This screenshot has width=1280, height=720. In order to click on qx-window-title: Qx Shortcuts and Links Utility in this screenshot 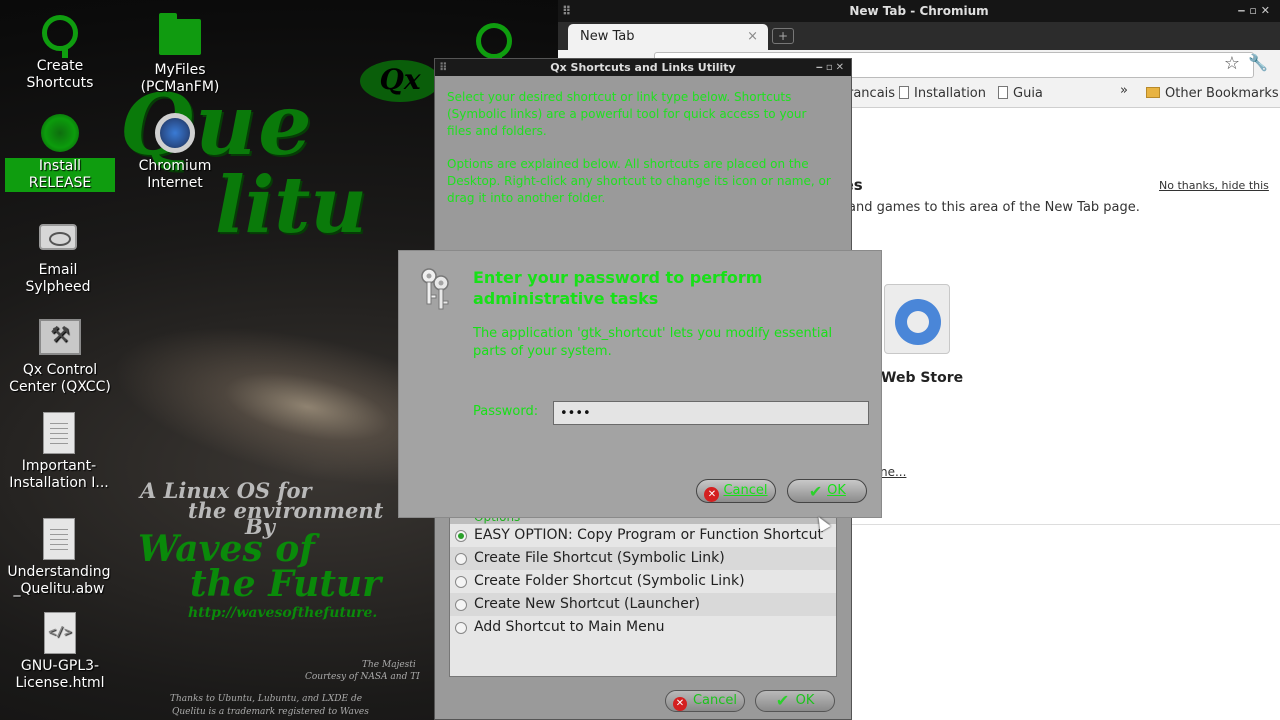, I will do `click(643, 67)`.